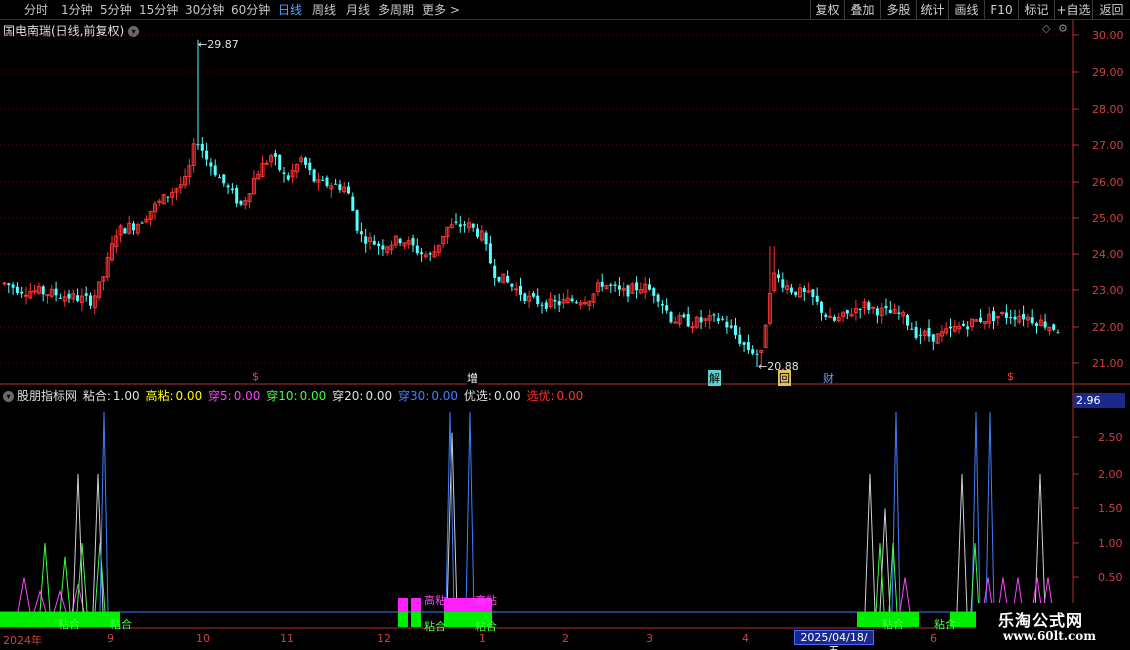  I want to click on x-tick: 10, so click(203, 638).